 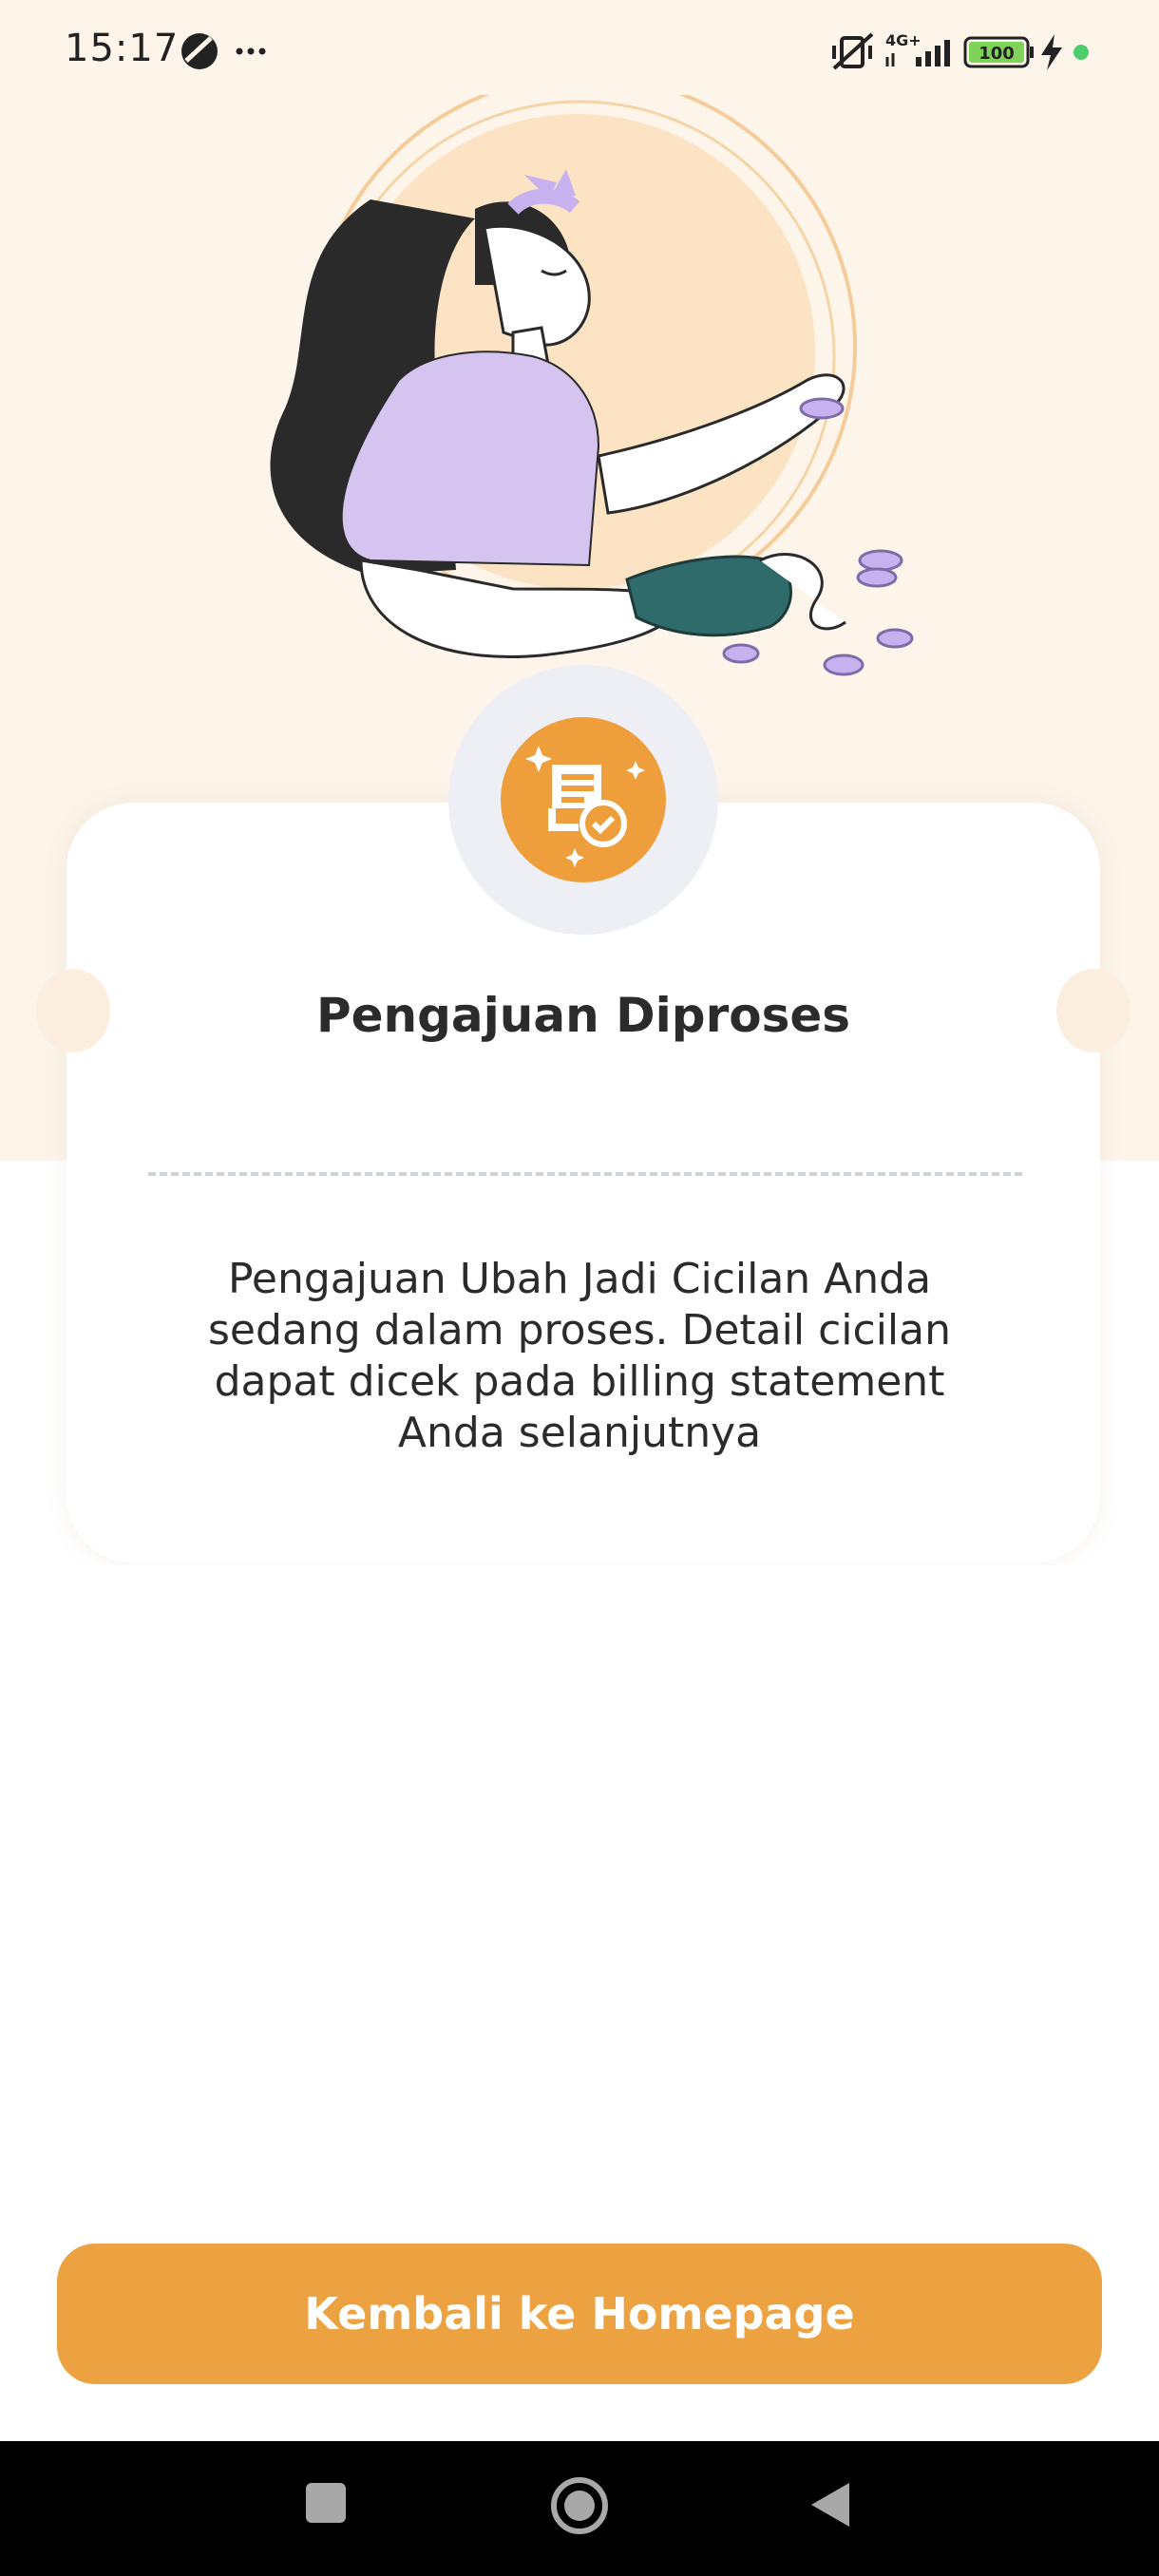 What do you see at coordinates (251, 51) in the screenshot?
I see `more-dots-icon` at bounding box center [251, 51].